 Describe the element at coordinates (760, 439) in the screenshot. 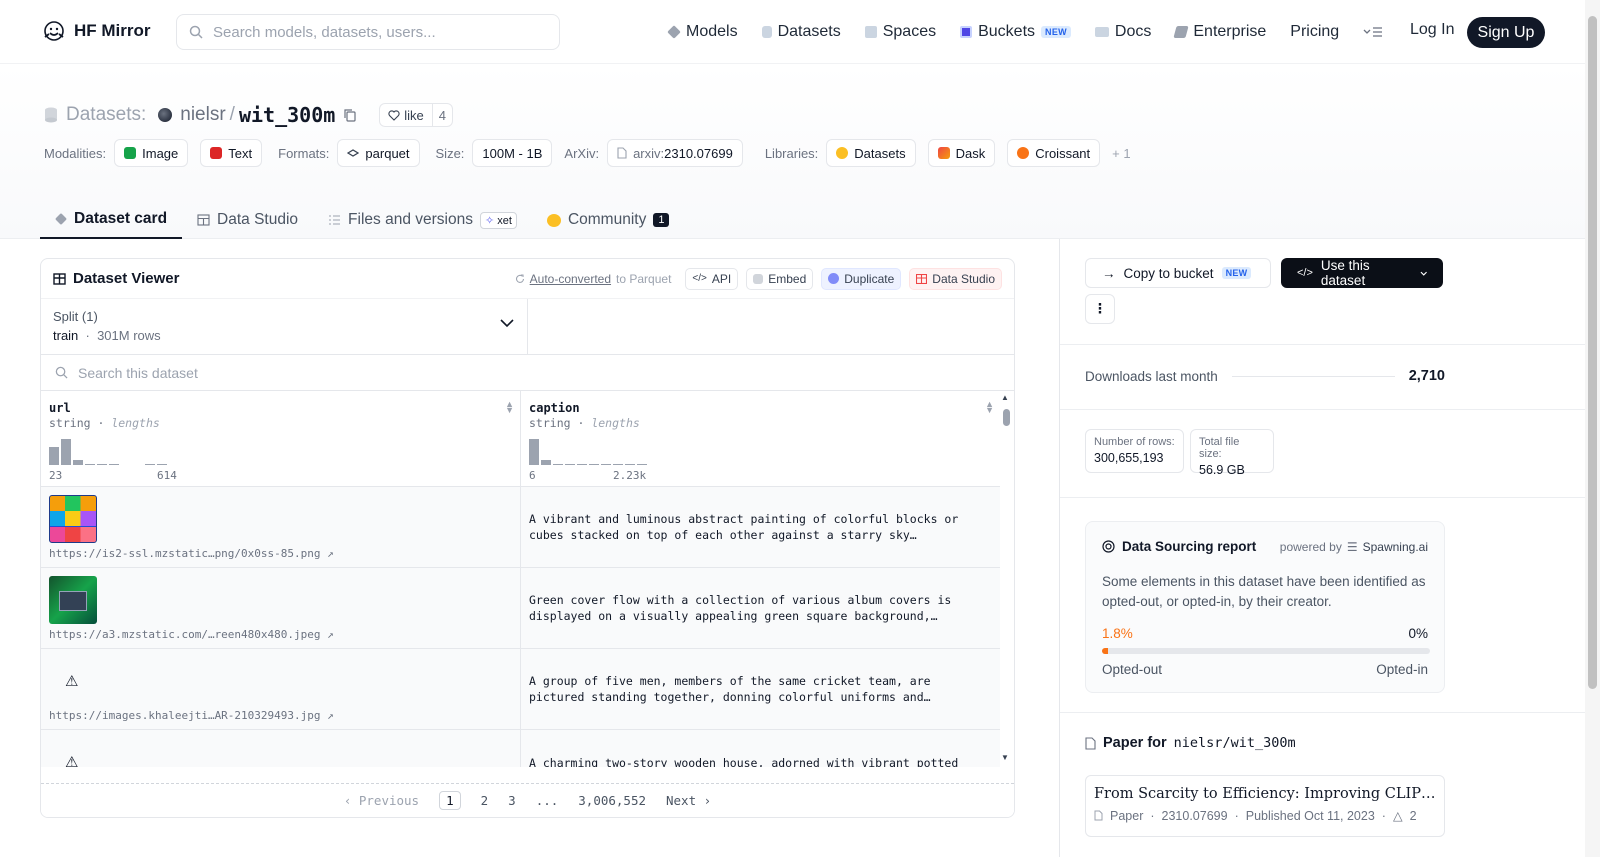

I see `column-header-caption: caption string · lengths ▲ ▼ 6 2.23k` at that location.